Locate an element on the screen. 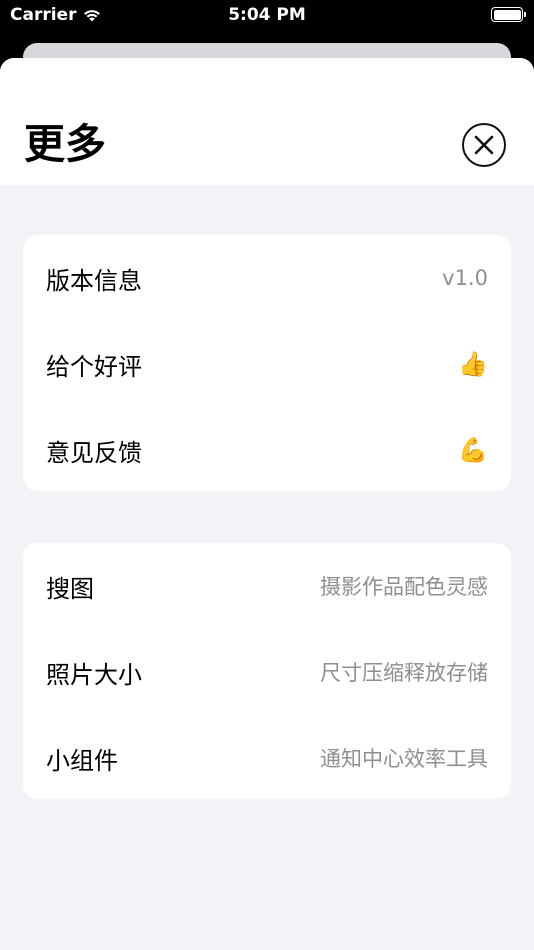 The width and height of the screenshot is (534, 950). thumbs-up-icon: 👍 is located at coordinates (473, 364).